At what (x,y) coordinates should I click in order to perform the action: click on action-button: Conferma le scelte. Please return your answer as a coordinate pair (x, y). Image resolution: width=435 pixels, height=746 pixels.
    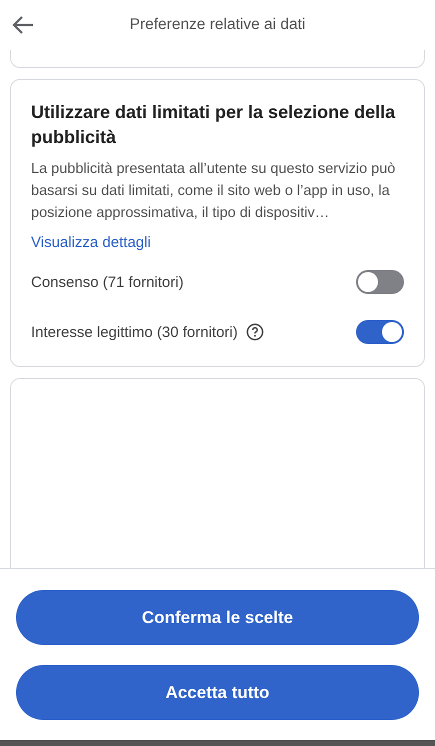
    Looking at the image, I should click on (217, 617).